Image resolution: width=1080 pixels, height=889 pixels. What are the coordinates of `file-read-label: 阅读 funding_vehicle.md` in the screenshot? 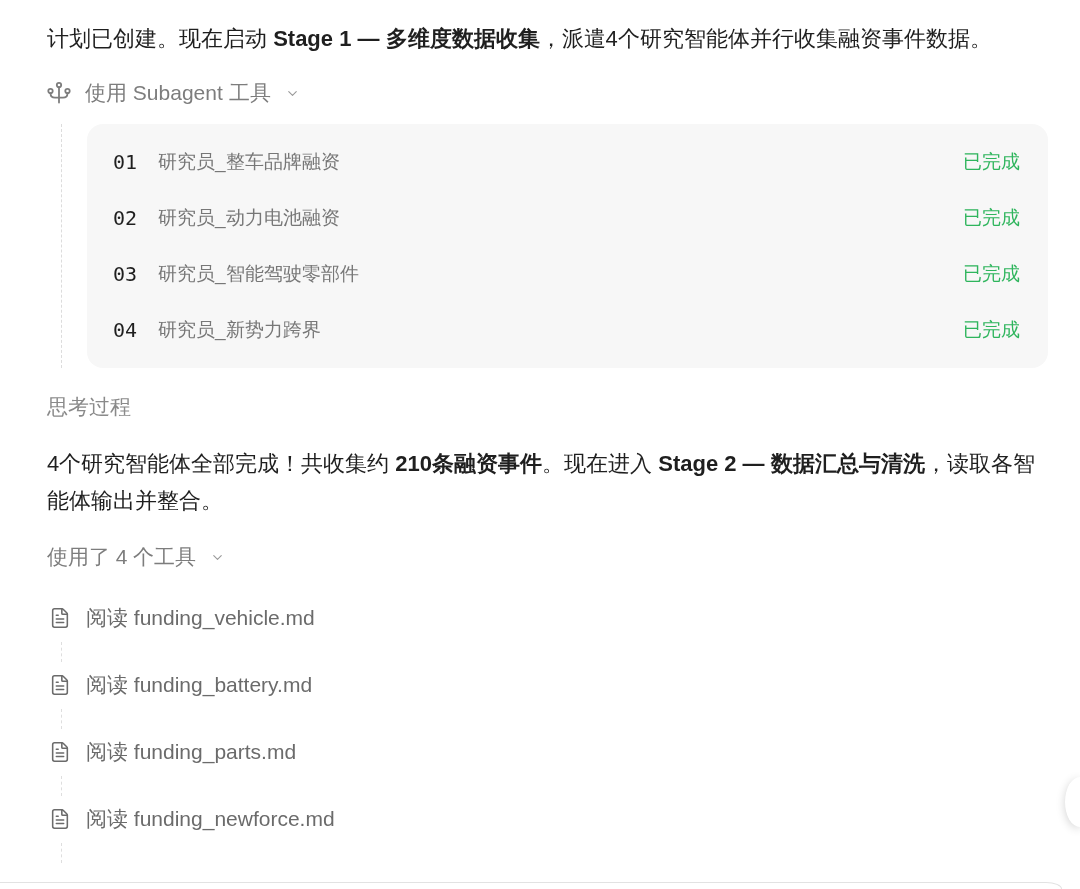 It's located at (200, 618).